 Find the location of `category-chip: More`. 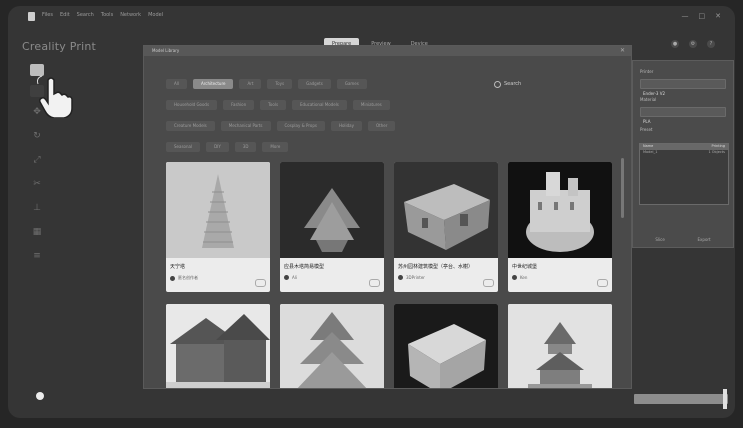

category-chip: More is located at coordinates (275, 147).